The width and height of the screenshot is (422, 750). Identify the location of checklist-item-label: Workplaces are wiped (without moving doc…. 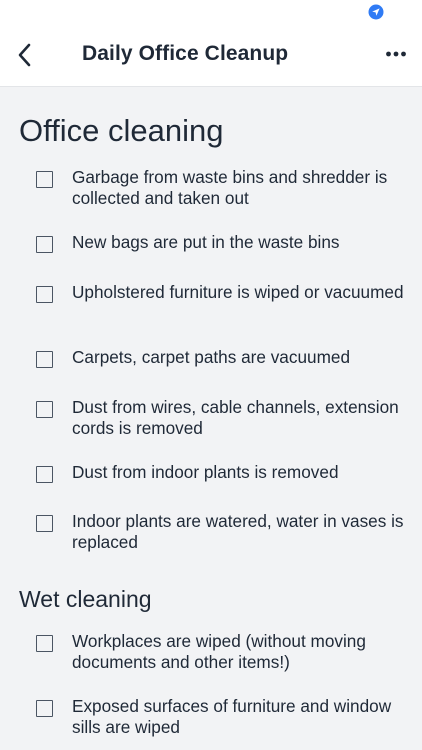
(219, 651).